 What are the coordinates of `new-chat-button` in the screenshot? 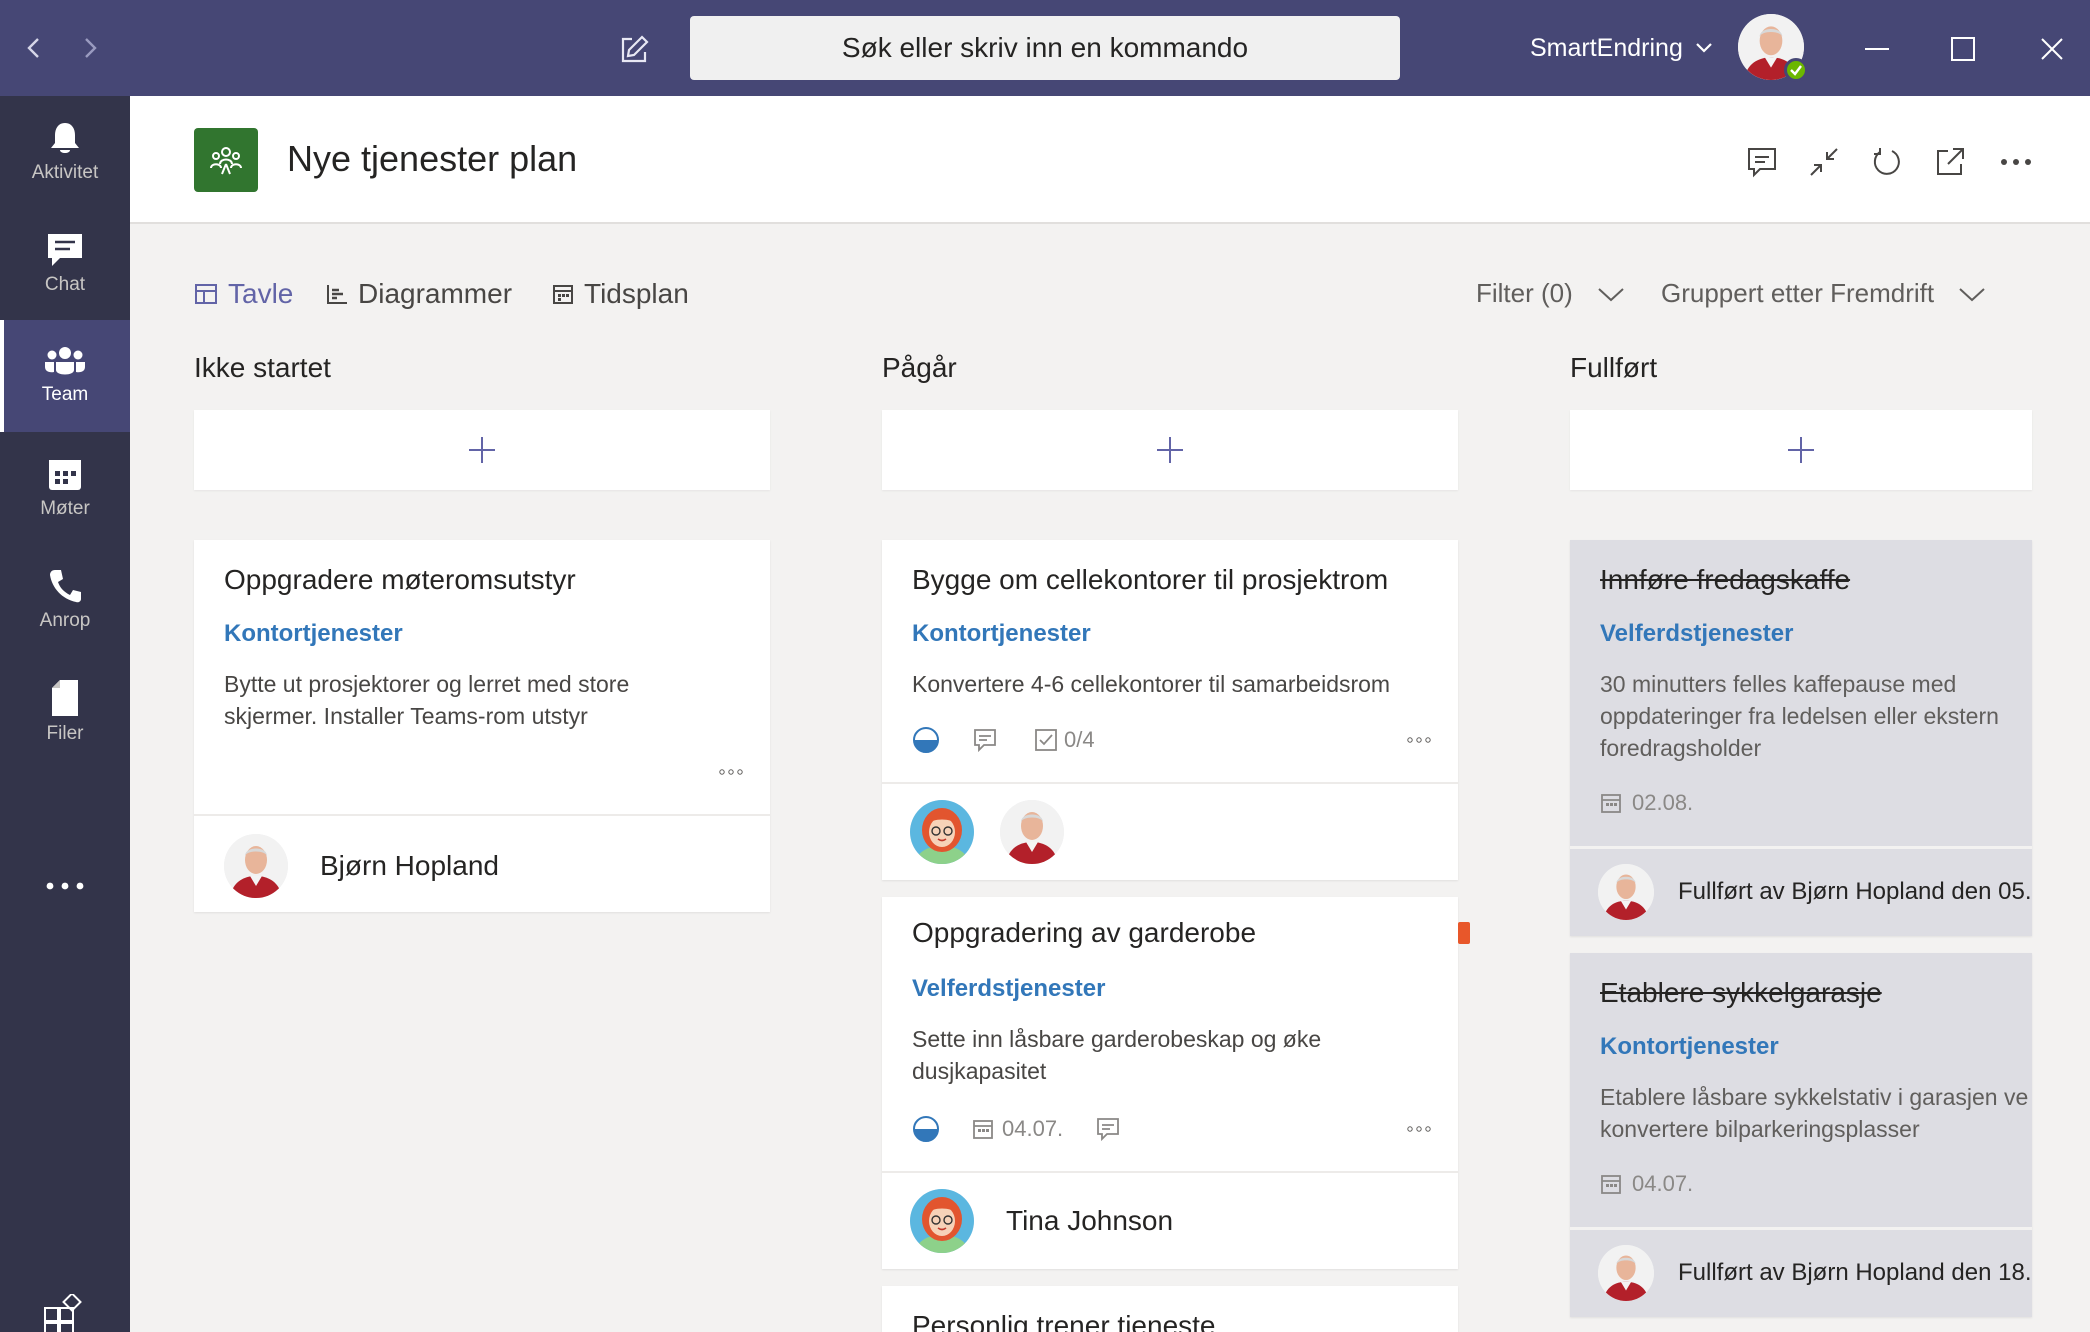 It's located at (634, 50).